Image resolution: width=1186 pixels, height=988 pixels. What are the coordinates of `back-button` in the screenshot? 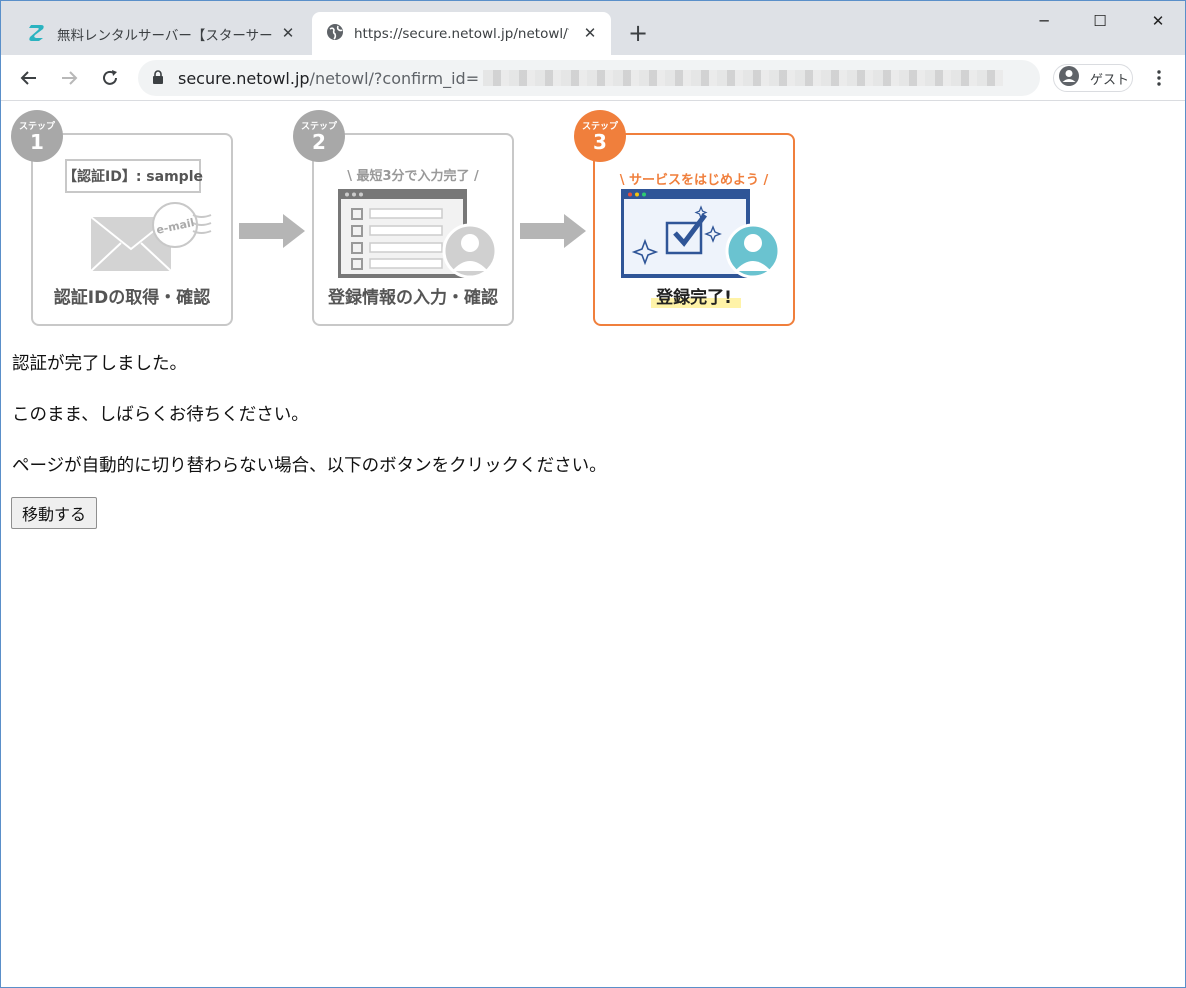 It's located at (29, 78).